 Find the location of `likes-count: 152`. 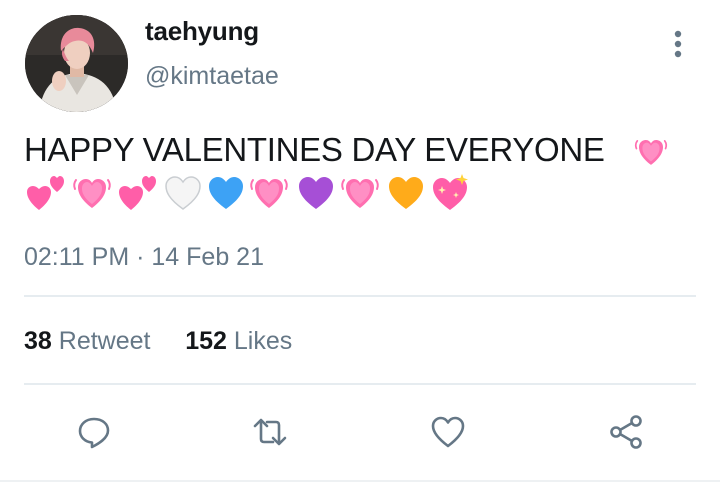

likes-count: 152 is located at coordinates (206, 341).